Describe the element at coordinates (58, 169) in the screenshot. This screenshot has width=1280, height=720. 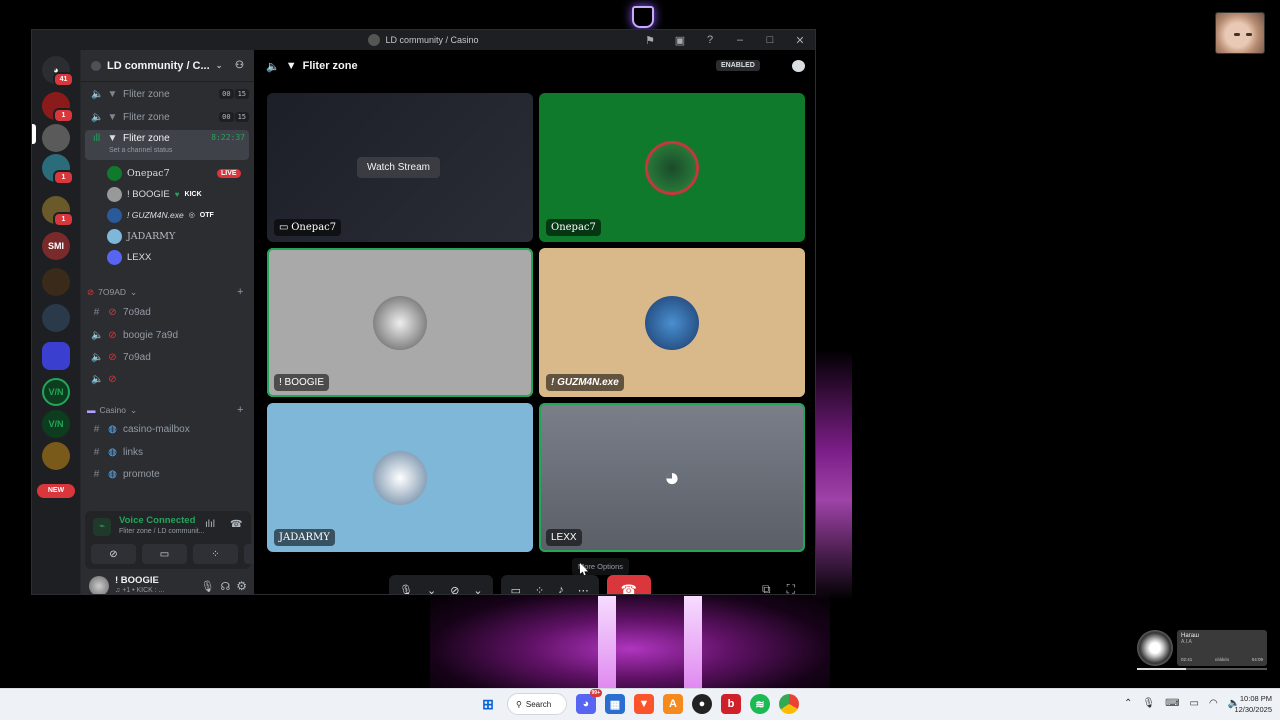
I see `server-icon-3: 1` at that location.